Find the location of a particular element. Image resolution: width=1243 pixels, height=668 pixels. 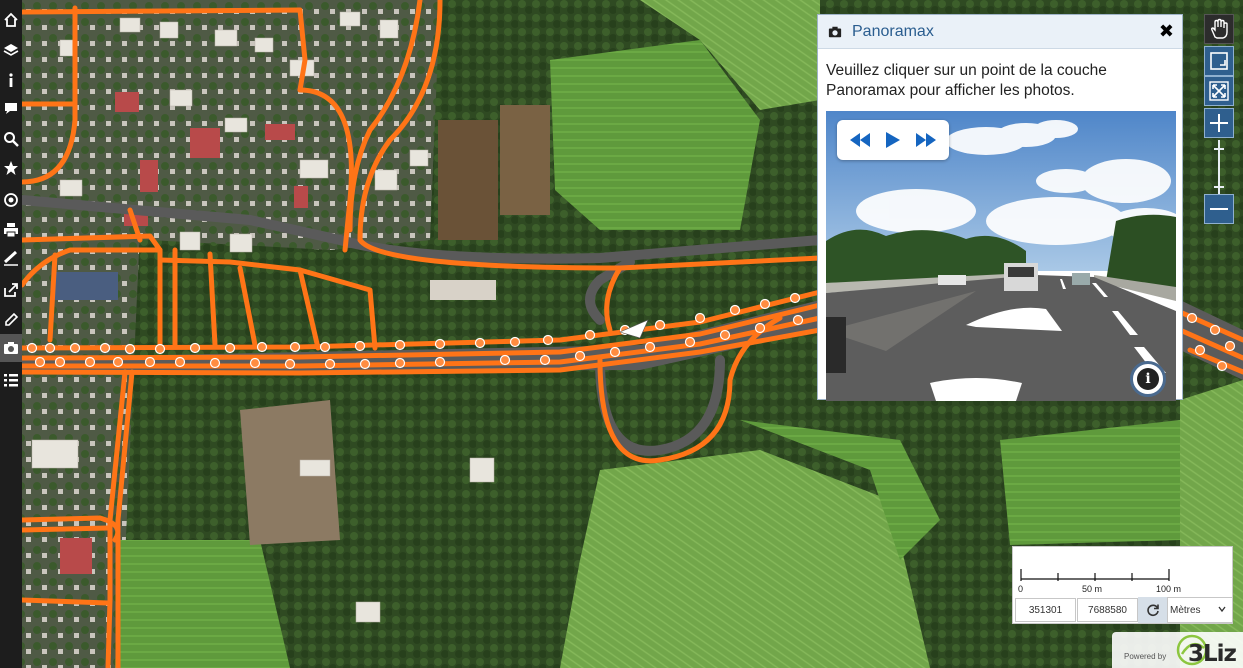

locate-icon is located at coordinates (11, 200).